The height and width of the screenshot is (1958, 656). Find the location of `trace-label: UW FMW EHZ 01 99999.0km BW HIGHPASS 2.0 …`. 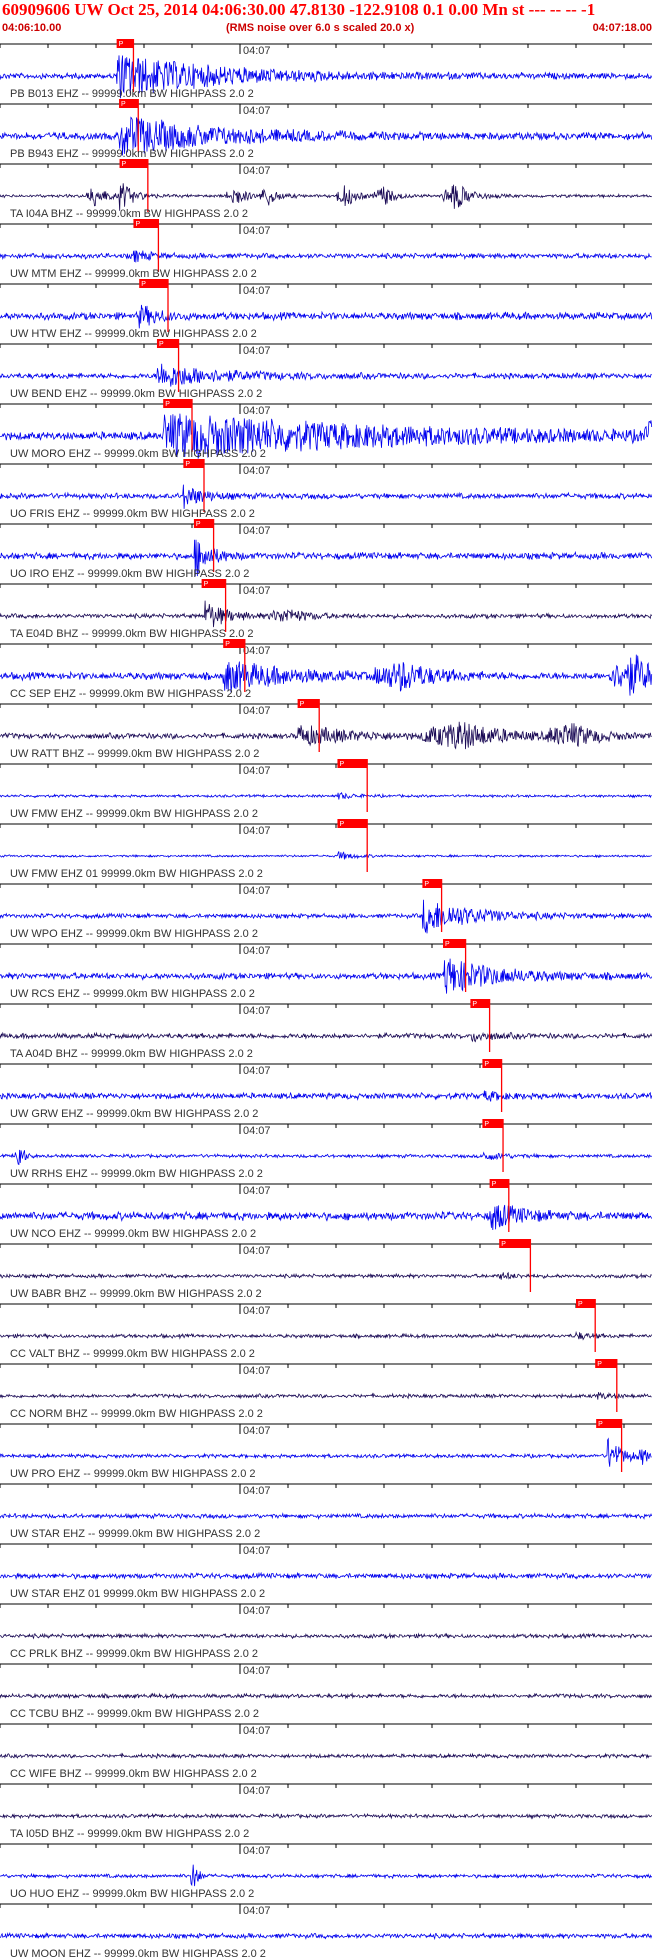

trace-label: UW FMW EHZ 01 99999.0km BW HIGHPASS 2.0 … is located at coordinates (136, 874).